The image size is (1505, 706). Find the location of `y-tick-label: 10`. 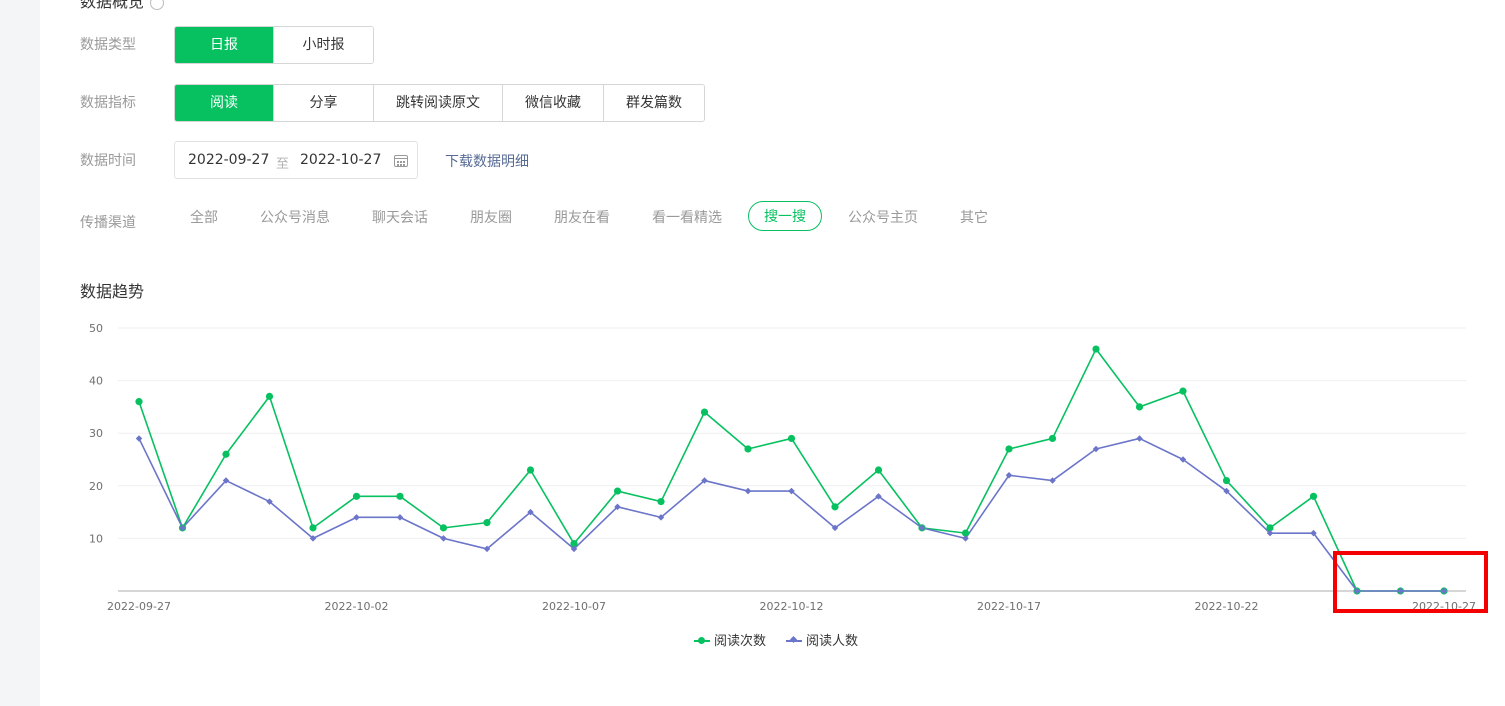

y-tick-label: 10 is located at coordinates (96, 538).